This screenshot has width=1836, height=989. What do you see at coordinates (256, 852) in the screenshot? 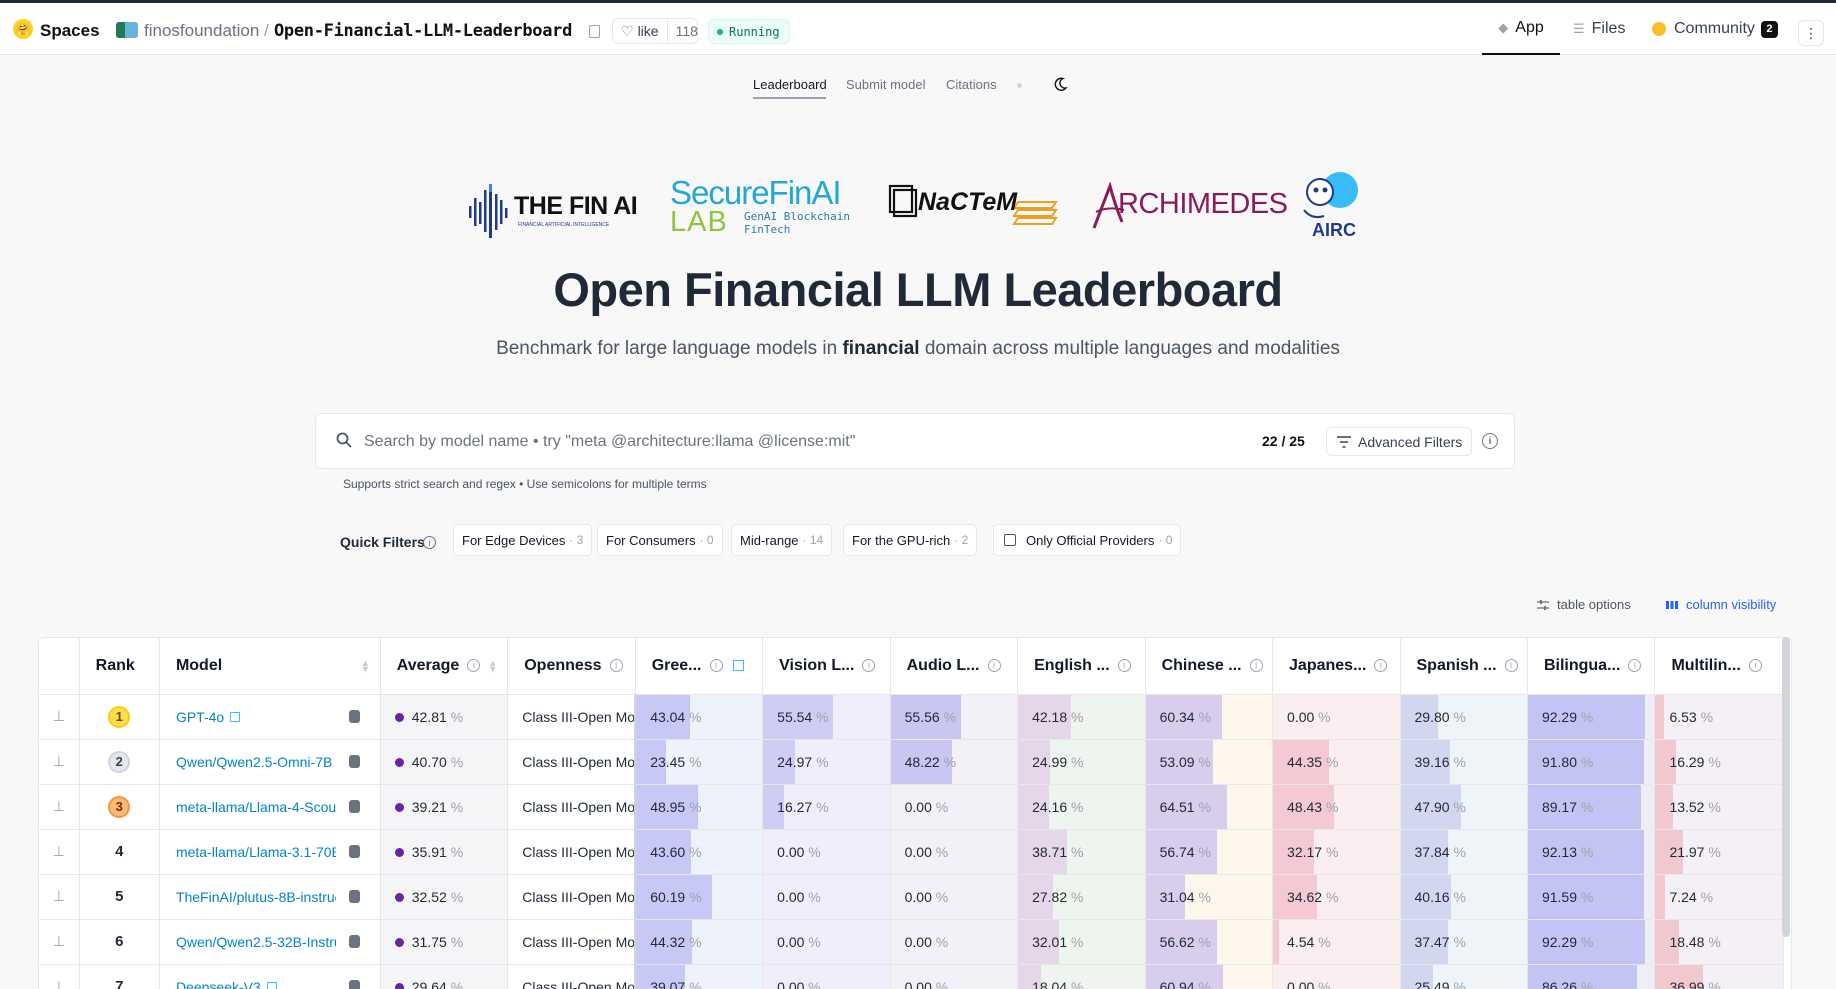
I see `model-link: meta-llama/Llama-3.1-70B` at bounding box center [256, 852].